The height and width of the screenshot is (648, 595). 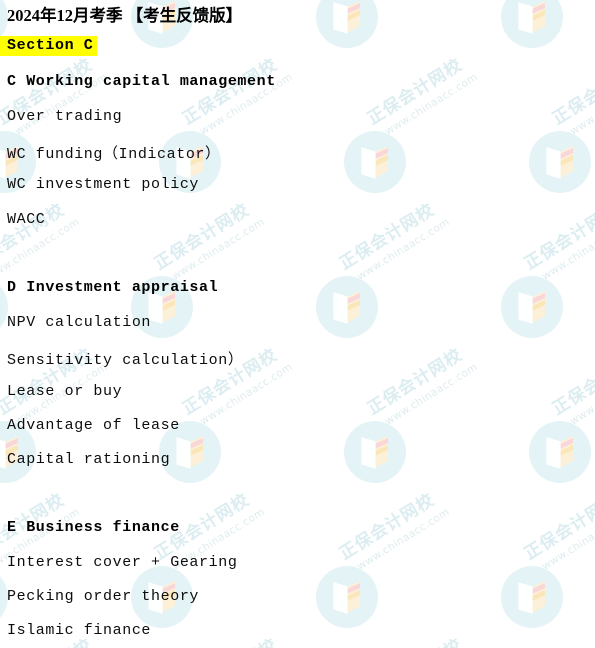 What do you see at coordinates (113, 287) in the screenshot?
I see `section-heading: D Investment appraisal` at bounding box center [113, 287].